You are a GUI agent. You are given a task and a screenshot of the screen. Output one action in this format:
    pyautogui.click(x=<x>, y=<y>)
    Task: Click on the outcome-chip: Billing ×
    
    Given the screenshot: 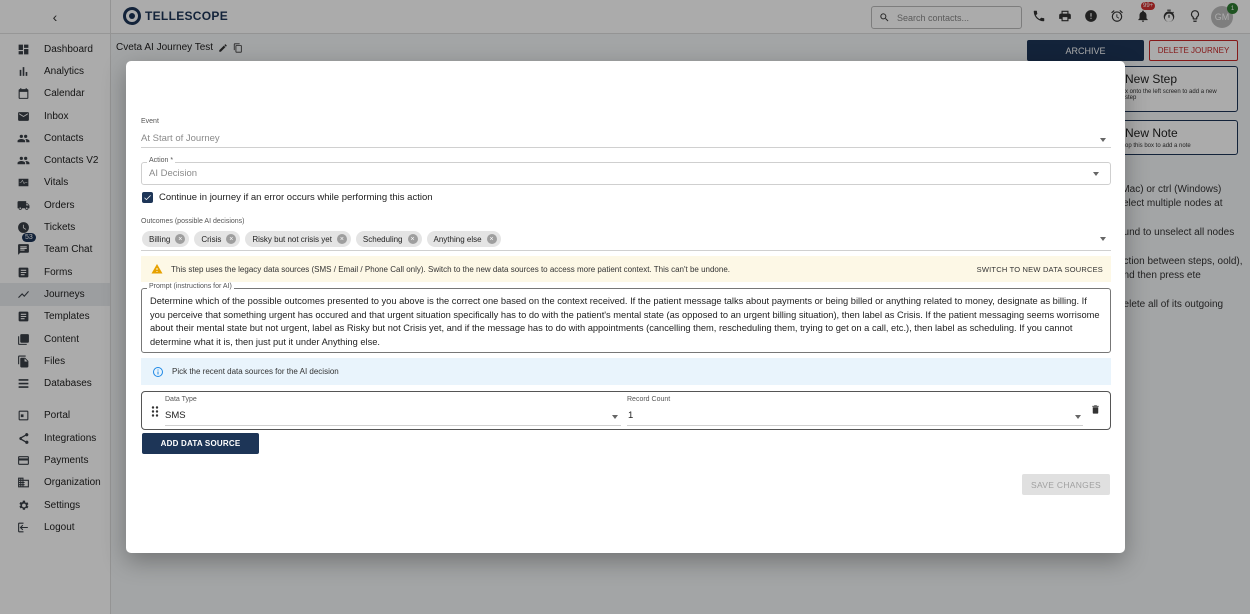 What is the action you would take?
    pyautogui.click(x=166, y=239)
    